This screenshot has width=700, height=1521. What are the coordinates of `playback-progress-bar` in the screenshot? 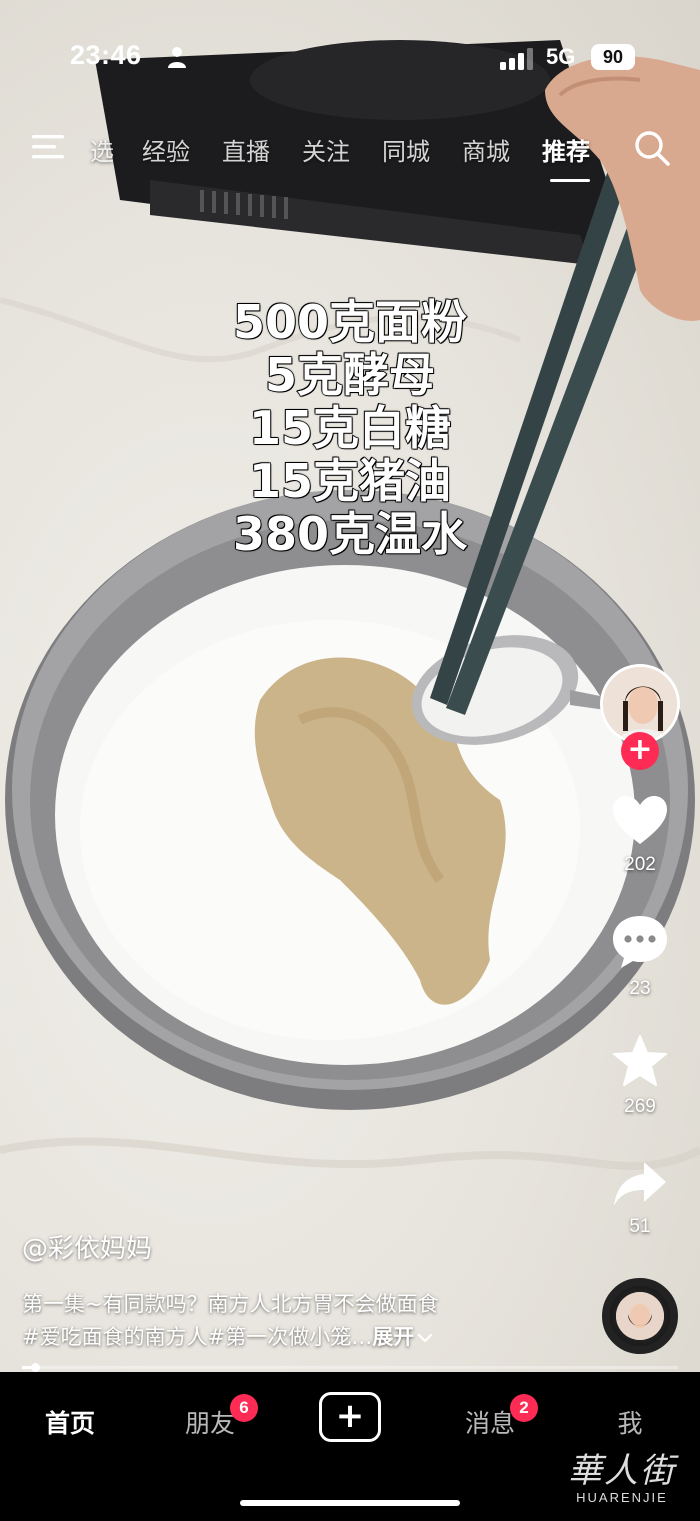 It's located at (350, 1367).